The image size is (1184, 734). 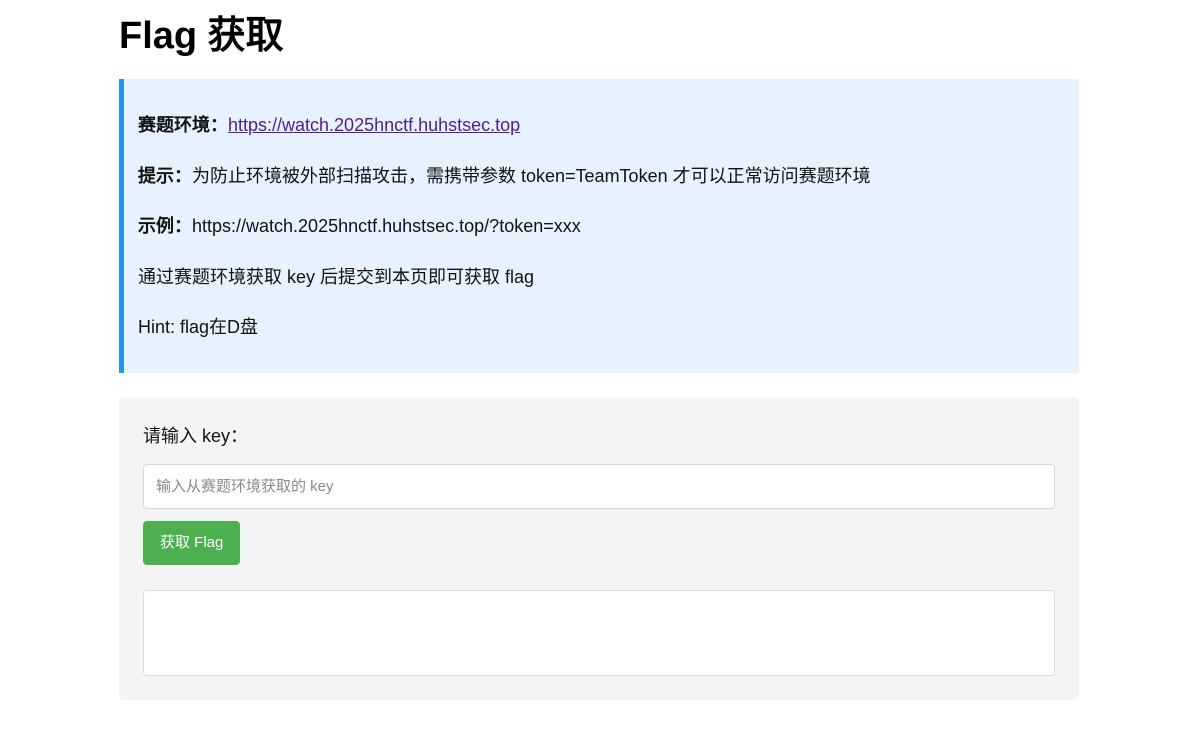 What do you see at coordinates (599, 486) in the screenshot?
I see `key-input` at bounding box center [599, 486].